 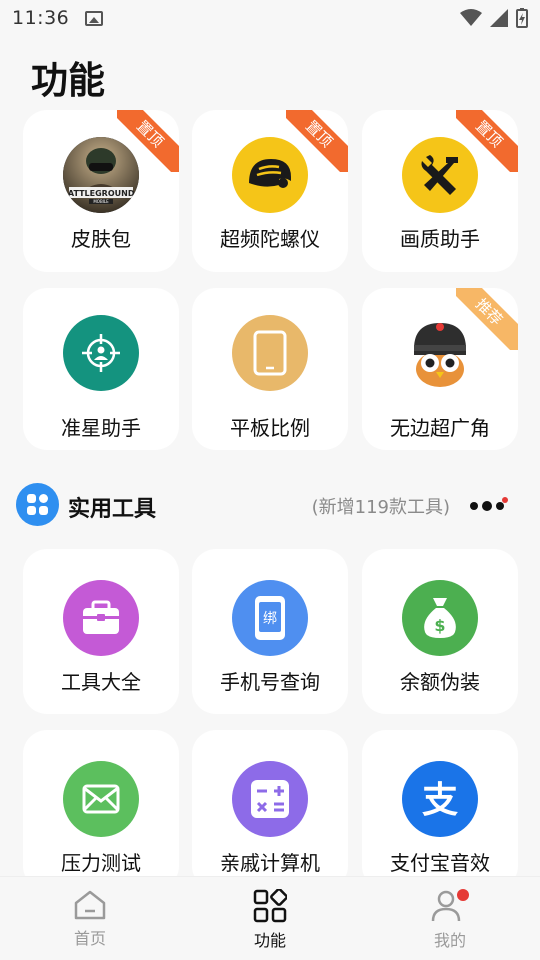 I want to click on pubg-logo-text: BATTLEGROUNDS, so click(x=101, y=193).